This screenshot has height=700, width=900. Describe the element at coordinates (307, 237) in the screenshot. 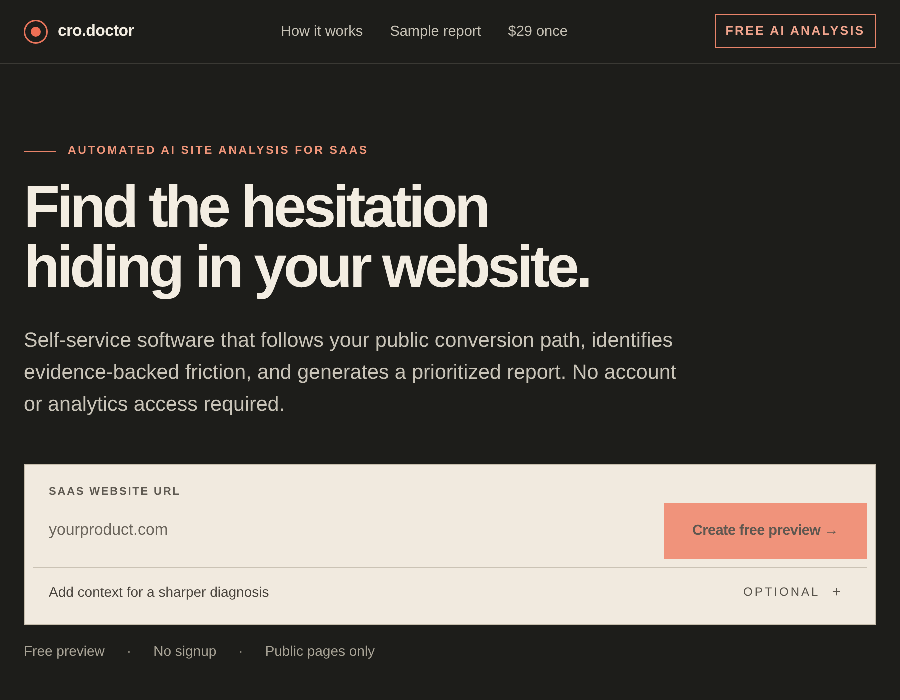

I see `headline: Find the hesitation hiding in your website.` at that location.